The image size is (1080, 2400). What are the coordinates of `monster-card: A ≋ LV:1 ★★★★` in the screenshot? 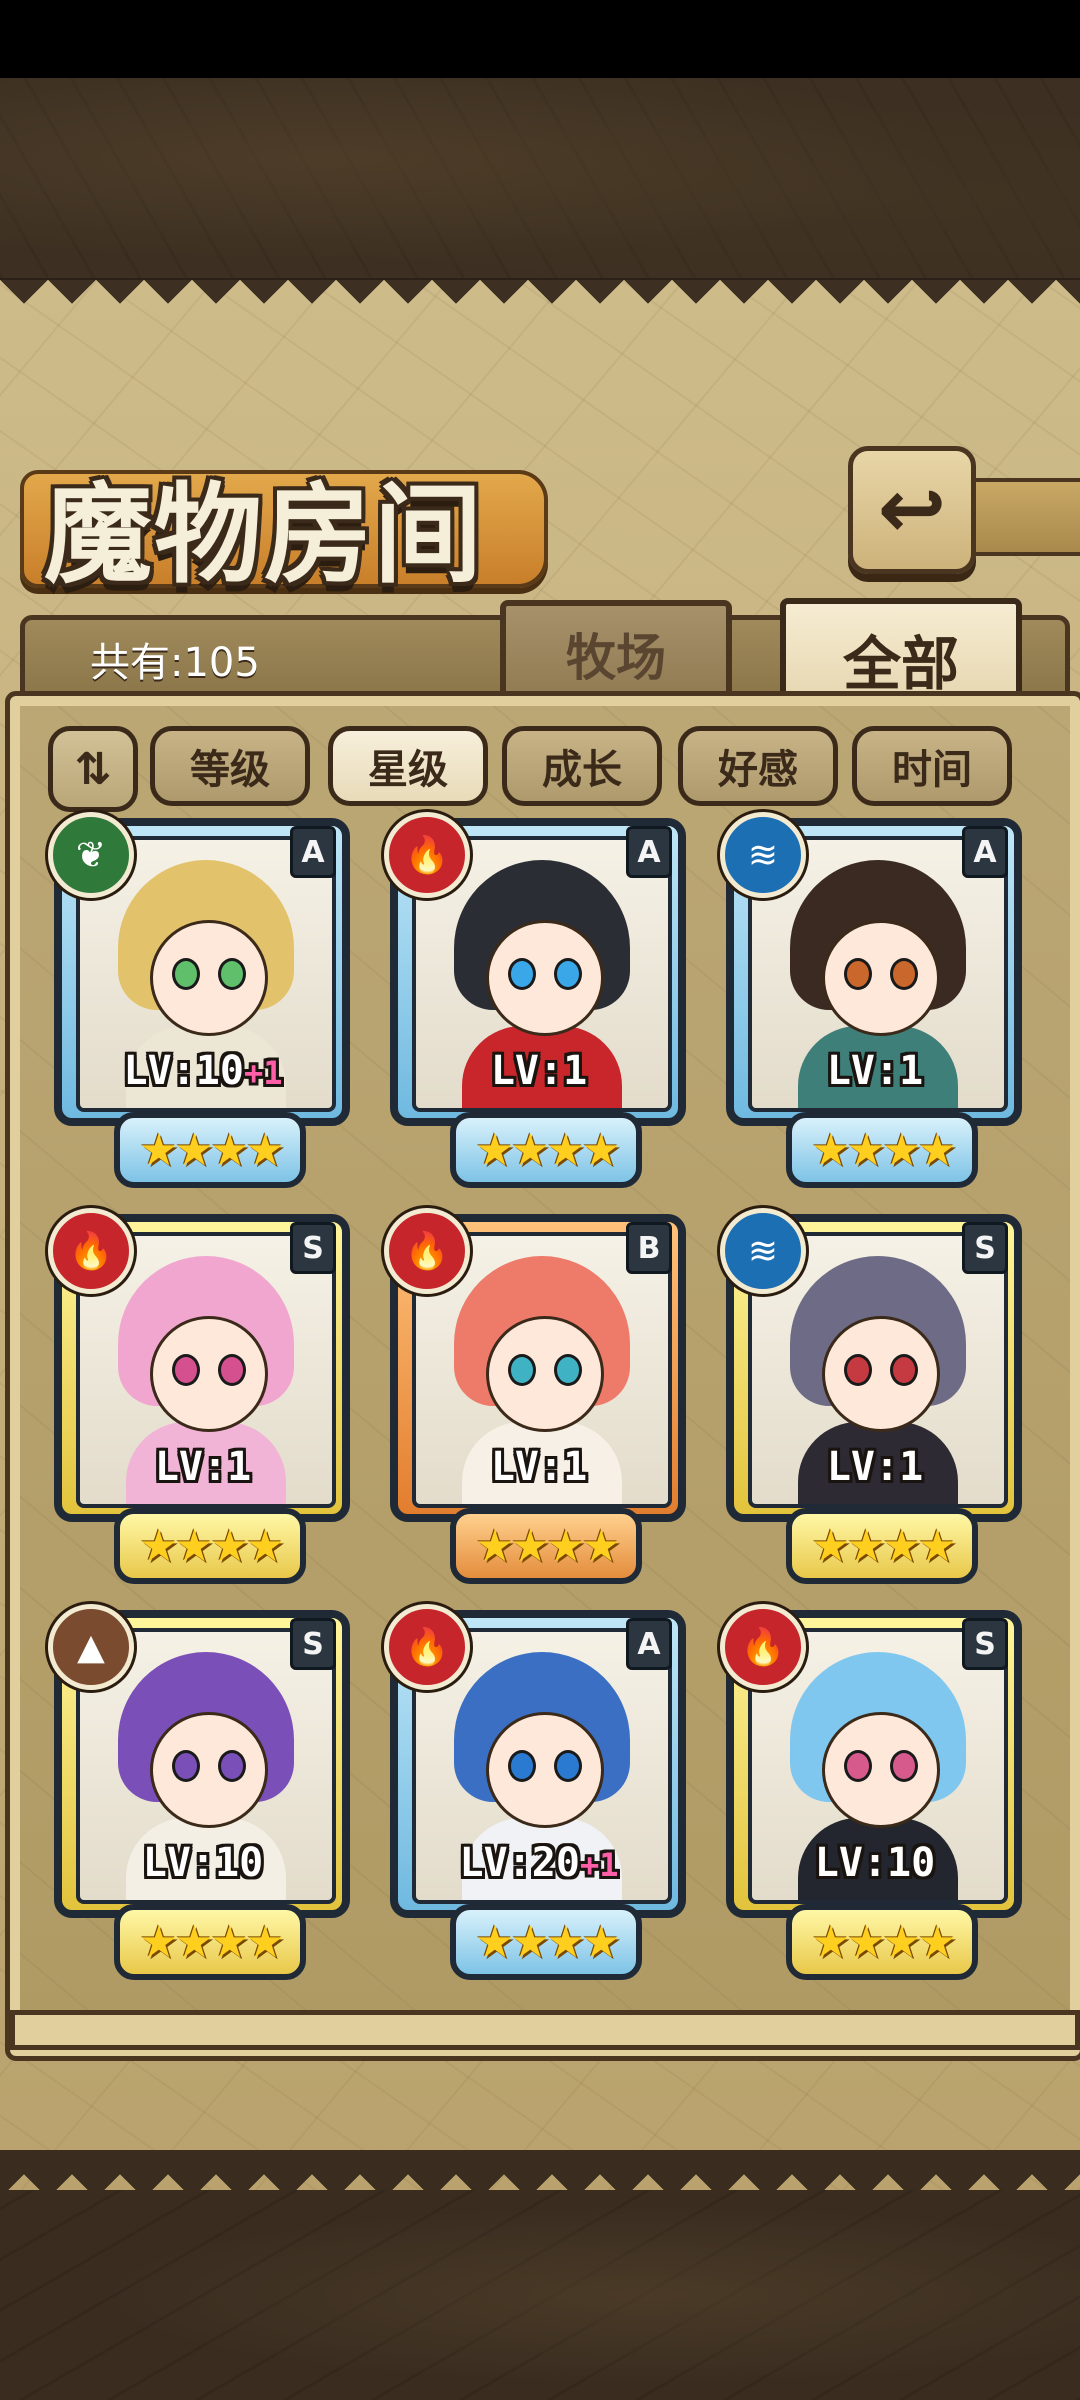 It's located at (875, 1000).